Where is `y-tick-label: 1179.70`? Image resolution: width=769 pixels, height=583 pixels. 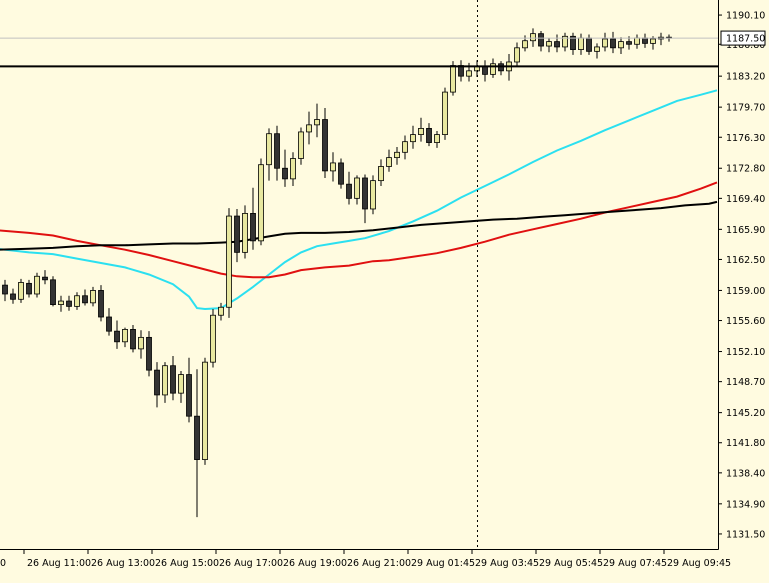 y-tick-label: 1179.70 is located at coordinates (745, 108).